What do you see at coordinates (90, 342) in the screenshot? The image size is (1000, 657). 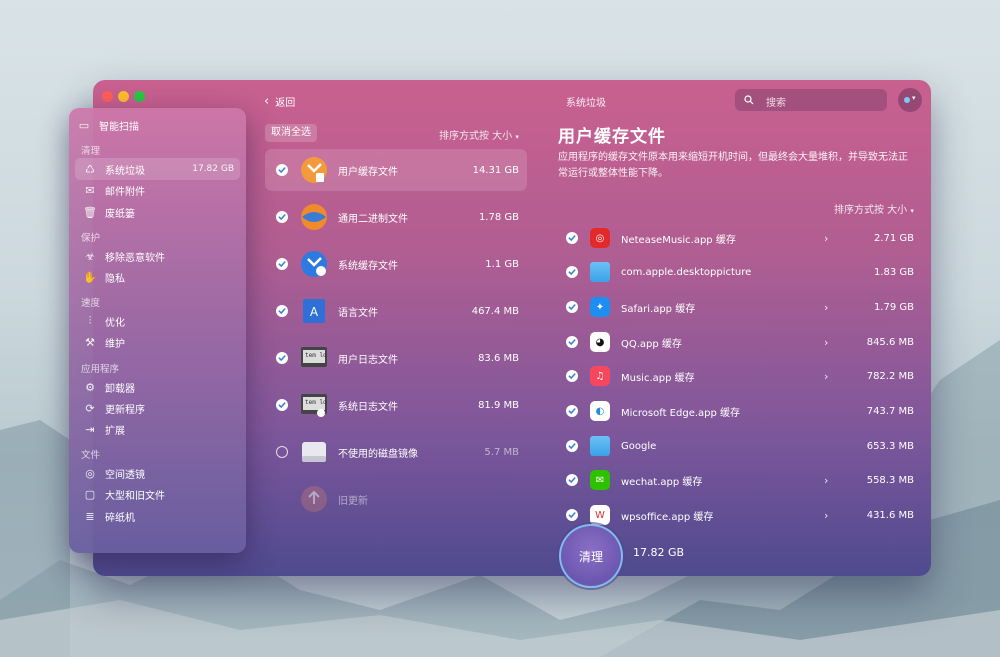 I see `wrench-icon: ⚒` at bounding box center [90, 342].